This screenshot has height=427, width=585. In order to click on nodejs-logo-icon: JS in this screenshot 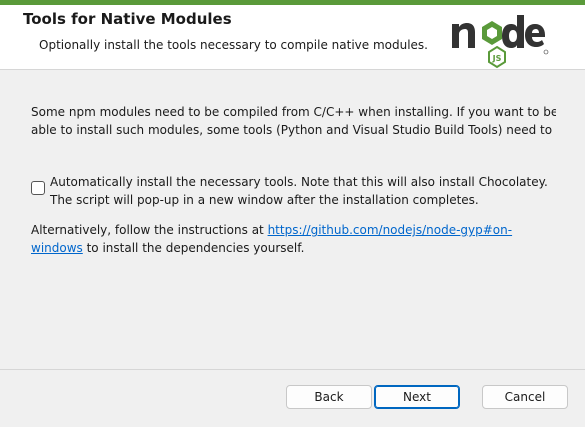, I will do `click(500, 42)`.